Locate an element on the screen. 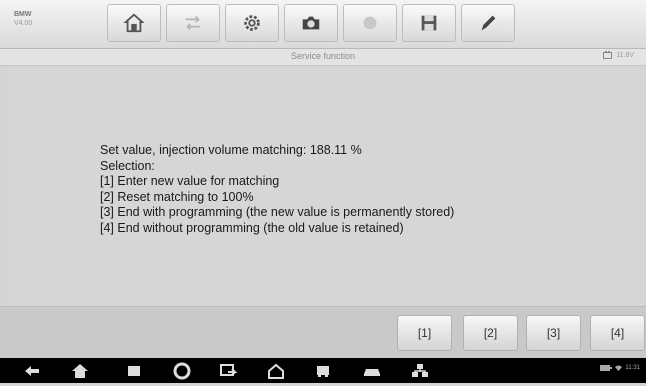 The image size is (646, 386). shortcut-icon is located at coordinates (229, 370).